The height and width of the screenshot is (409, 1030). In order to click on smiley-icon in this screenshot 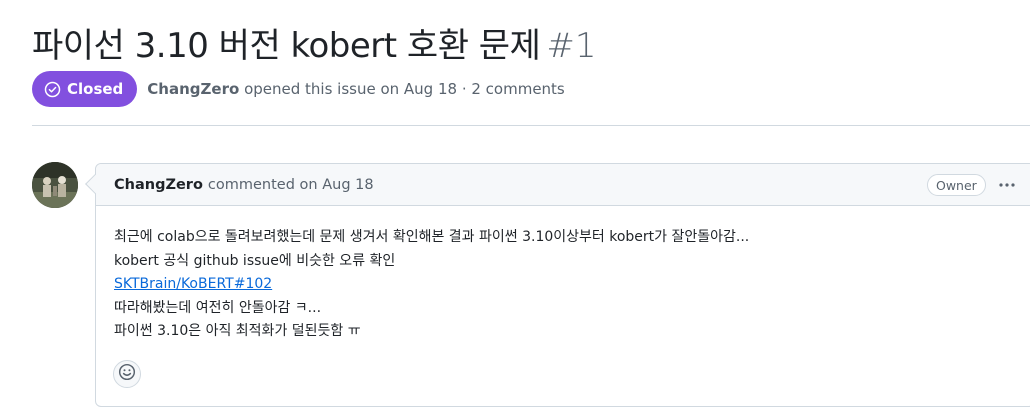, I will do `click(127, 374)`.